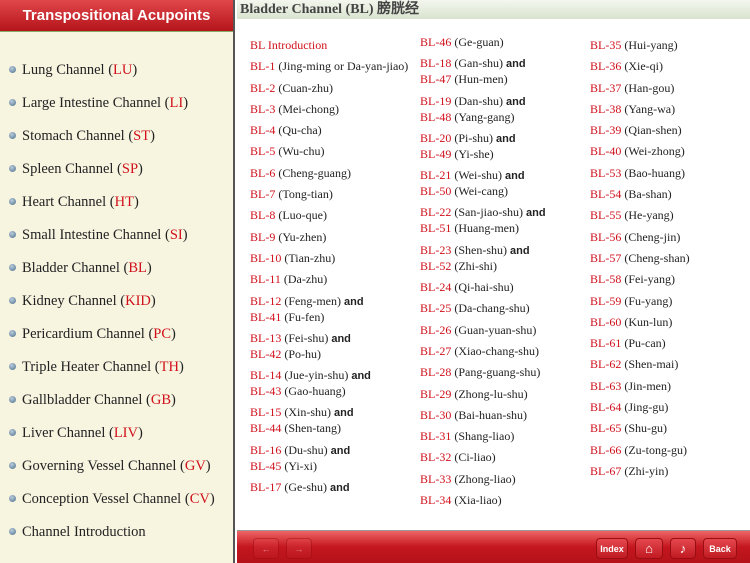  What do you see at coordinates (332, 258) in the screenshot?
I see `acupoint-entry: BL-10 (Tian-zhu)` at bounding box center [332, 258].